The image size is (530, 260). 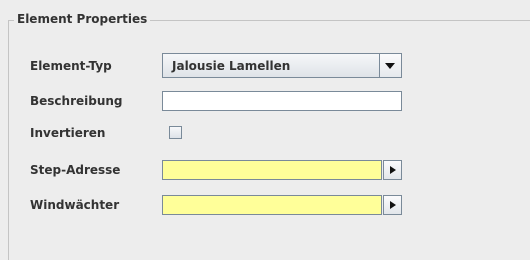 I want to click on group-title: Element Properties, so click(x=82, y=19).